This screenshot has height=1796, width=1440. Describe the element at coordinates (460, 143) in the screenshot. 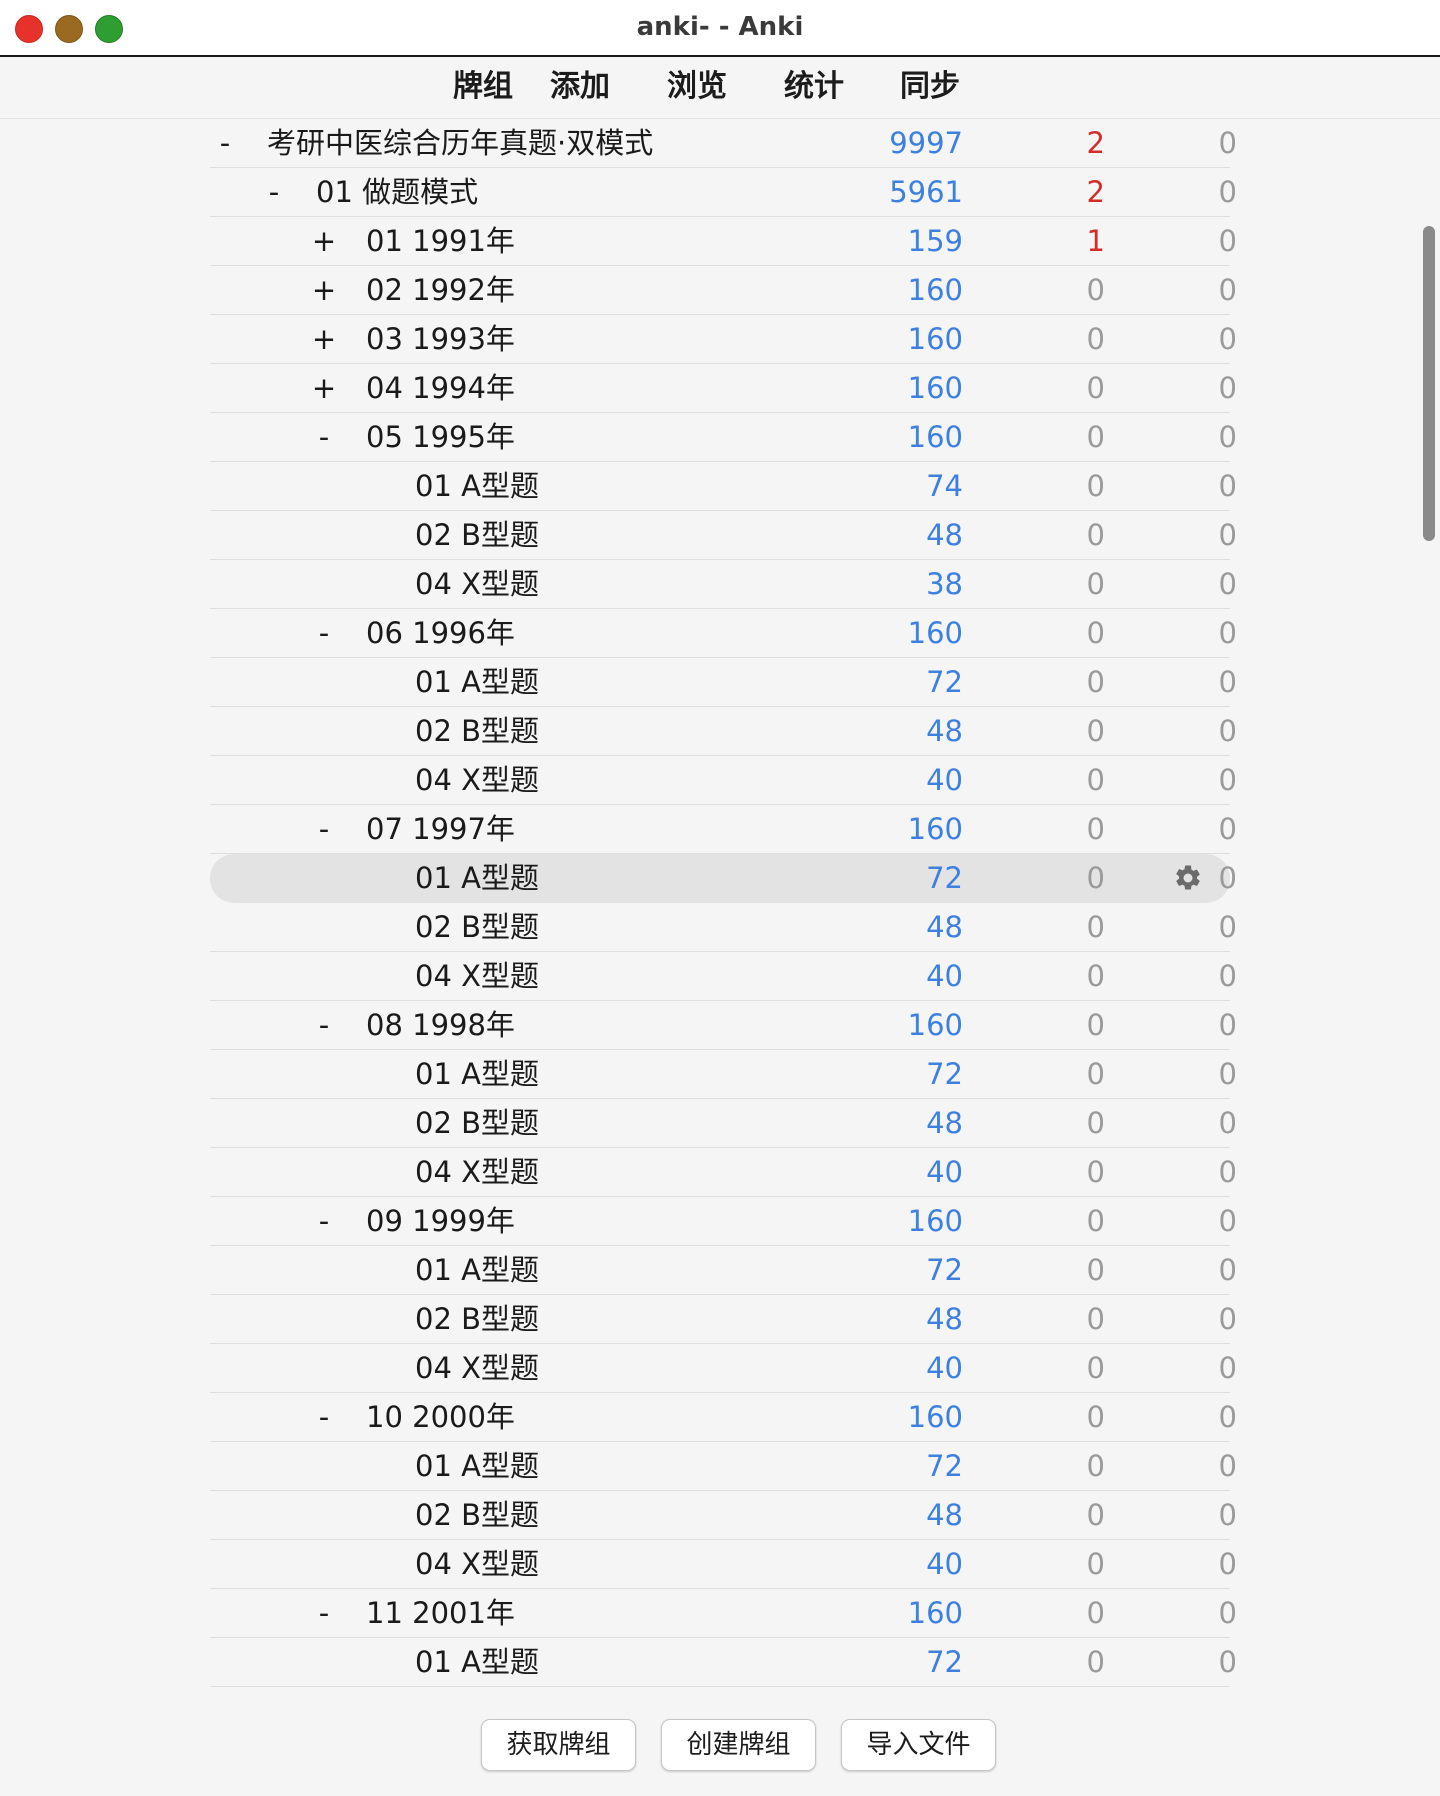

I see `deck-name: 考研中医综合历年真题·双模式` at that location.